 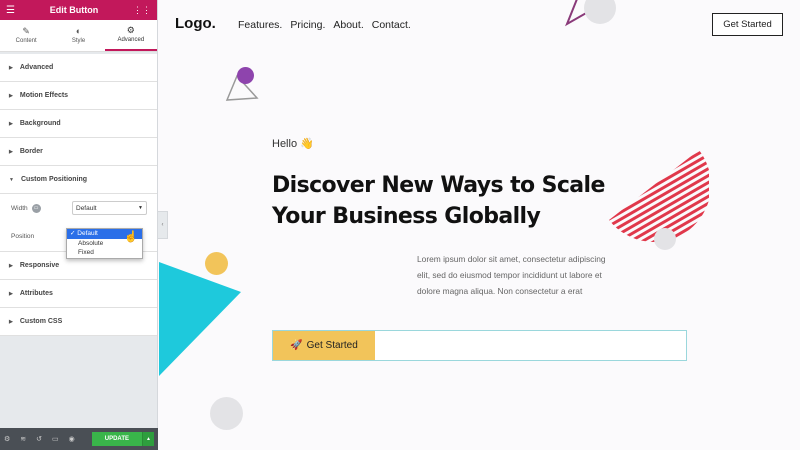 What do you see at coordinates (130, 35) in the screenshot?
I see `tab-advanced: ⚙ Advanced` at bounding box center [130, 35].